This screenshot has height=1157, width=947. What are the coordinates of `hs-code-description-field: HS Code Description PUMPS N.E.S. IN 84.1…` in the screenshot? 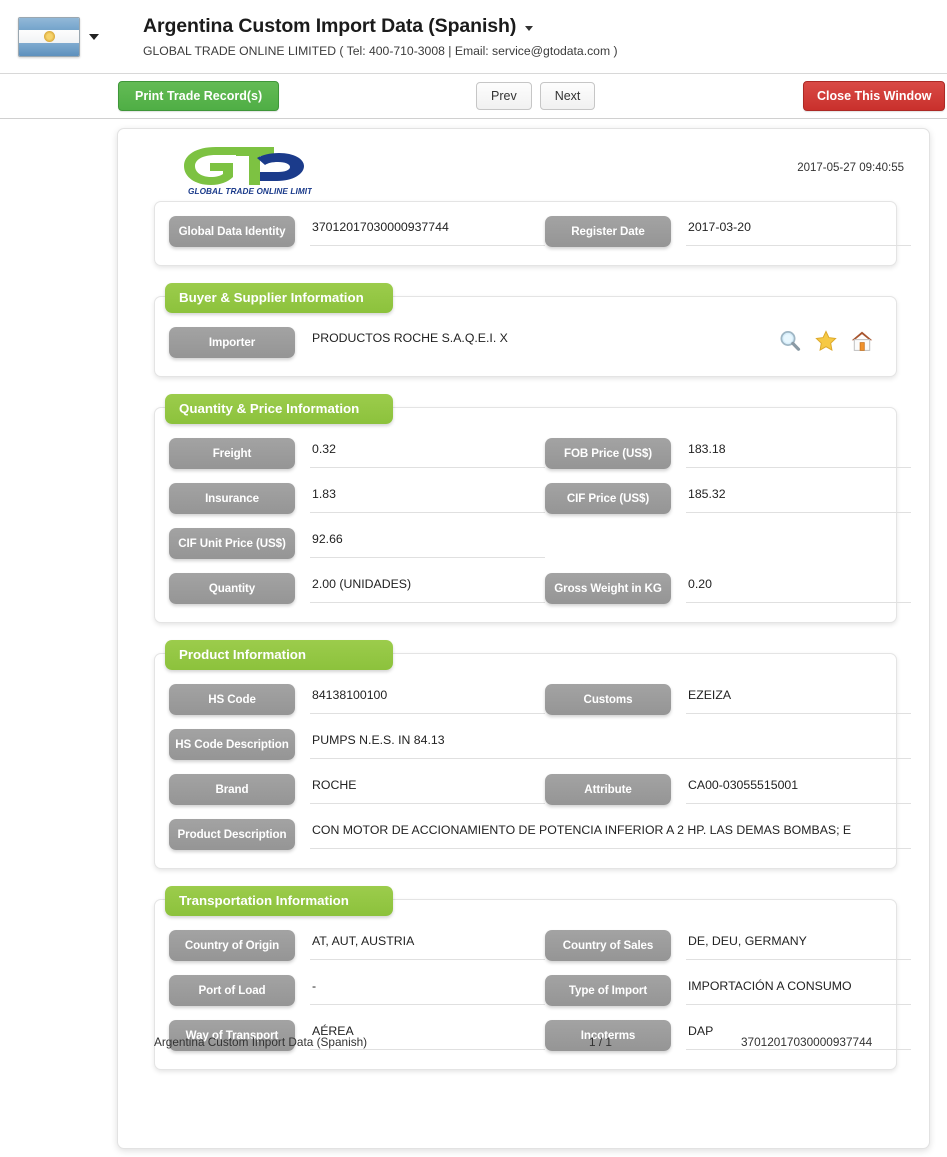 It's located at (540, 744).